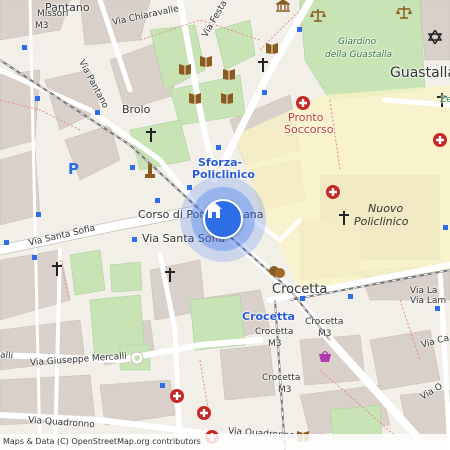 The image size is (450, 450). What do you see at coordinates (223, 219) in the screenshot?
I see `home-location-button` at bounding box center [223, 219].